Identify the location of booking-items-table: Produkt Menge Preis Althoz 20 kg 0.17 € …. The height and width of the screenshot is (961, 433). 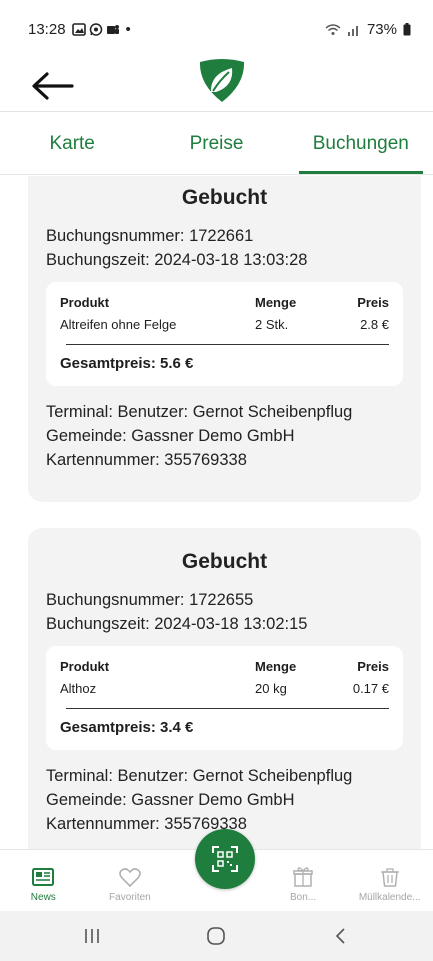
(224, 698).